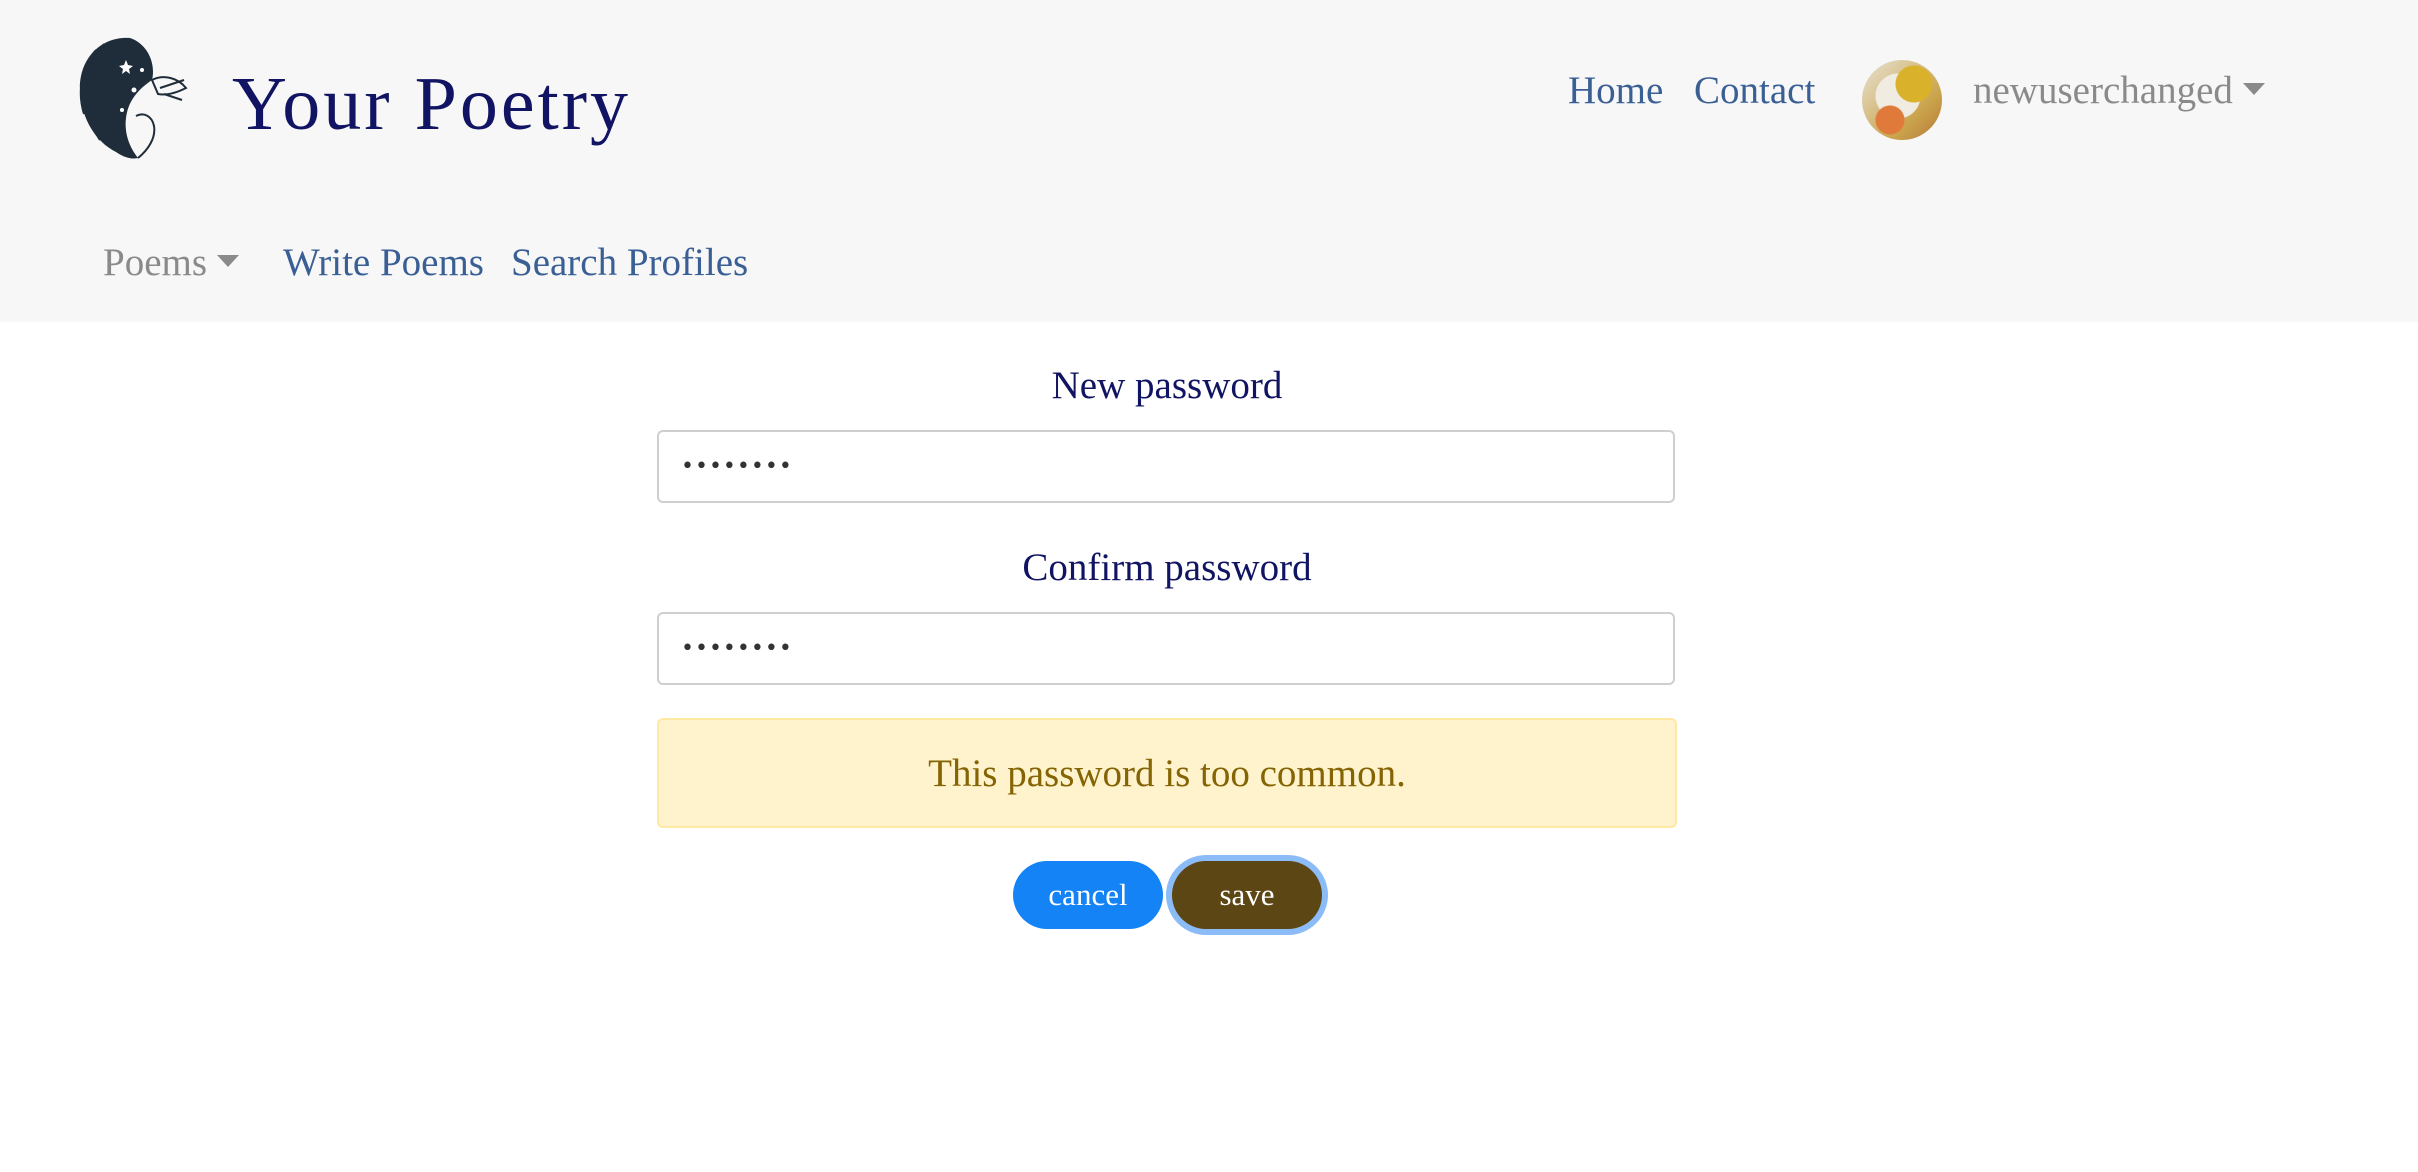  What do you see at coordinates (1615, 90) in the screenshot?
I see `nav-home-link: Home` at bounding box center [1615, 90].